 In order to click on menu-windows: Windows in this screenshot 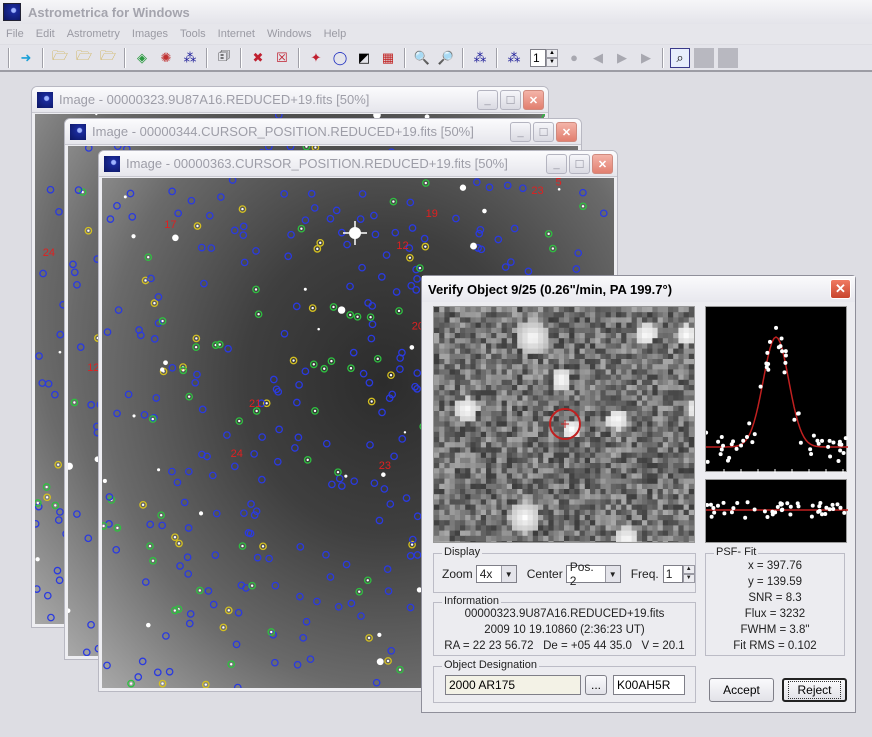, I will do `click(289, 34)`.